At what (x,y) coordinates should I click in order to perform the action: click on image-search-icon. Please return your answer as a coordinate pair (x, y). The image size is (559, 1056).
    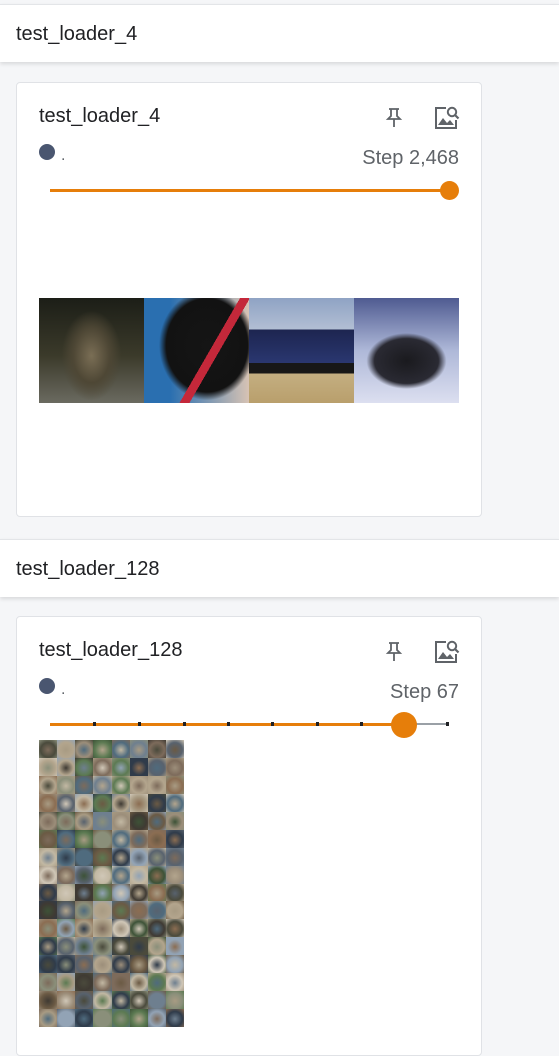
    Looking at the image, I should click on (447, 117).